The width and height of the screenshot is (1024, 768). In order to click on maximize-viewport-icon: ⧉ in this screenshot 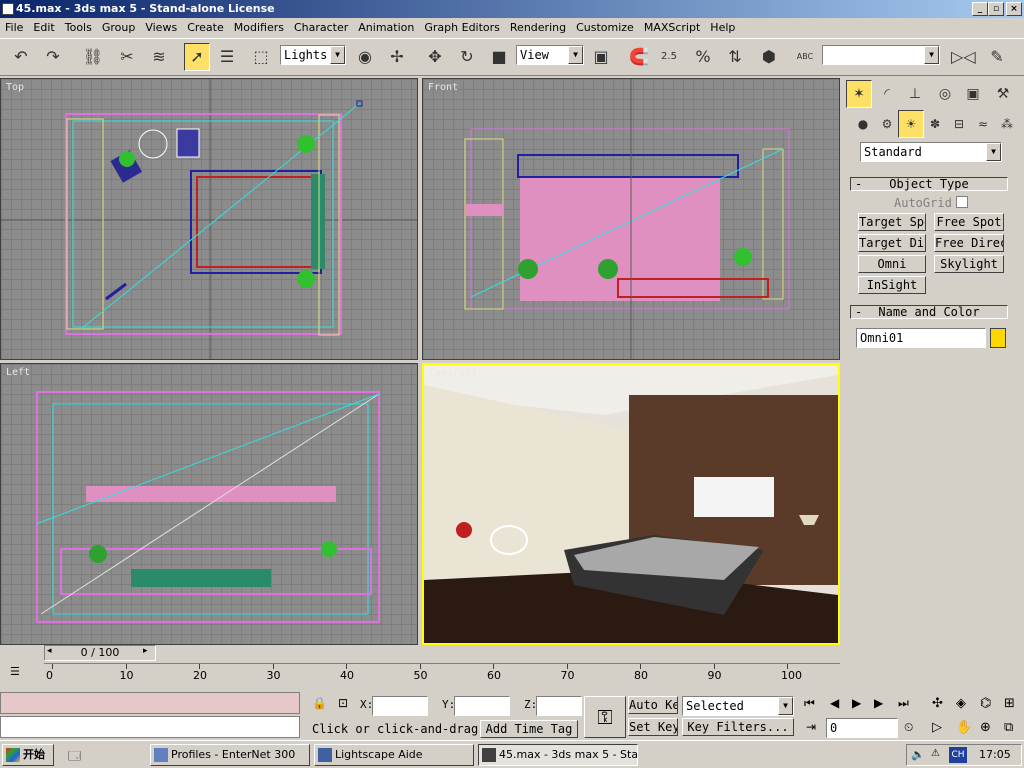, I will do `click(1008, 727)`.